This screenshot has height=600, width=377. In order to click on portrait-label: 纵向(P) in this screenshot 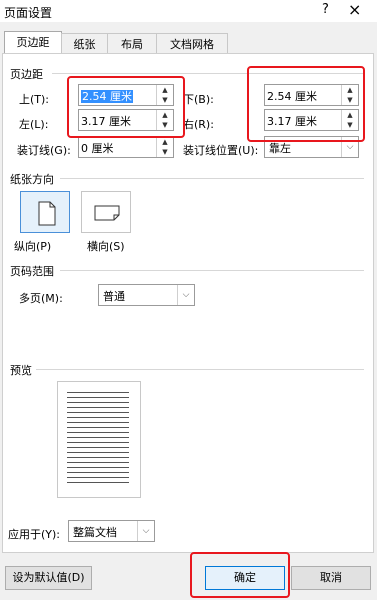, I will do `click(32, 246)`.